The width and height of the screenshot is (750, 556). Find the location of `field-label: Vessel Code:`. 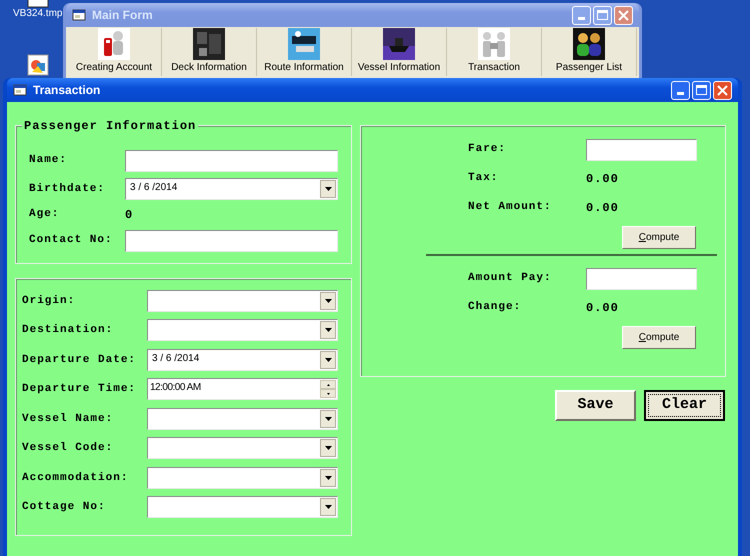

field-label: Vessel Code: is located at coordinates (68, 448).